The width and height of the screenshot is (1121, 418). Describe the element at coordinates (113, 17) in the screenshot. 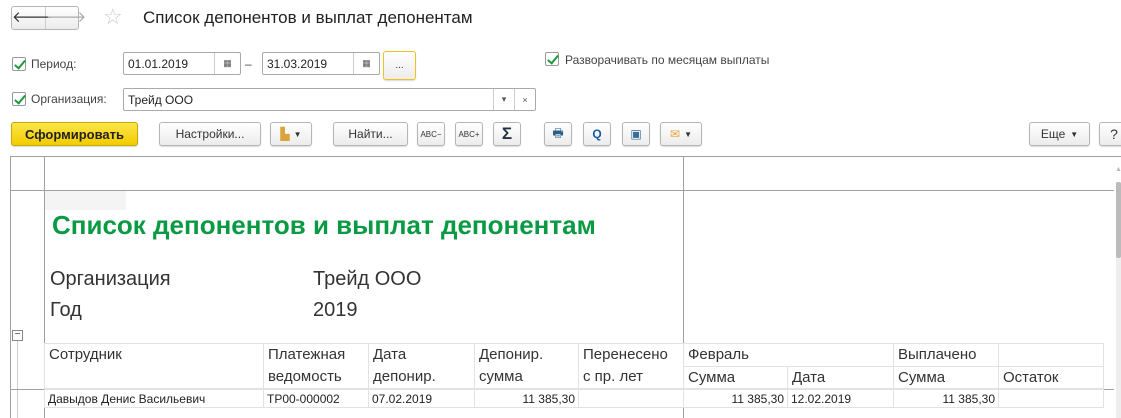

I see `favorite-star-icon: ☆` at that location.